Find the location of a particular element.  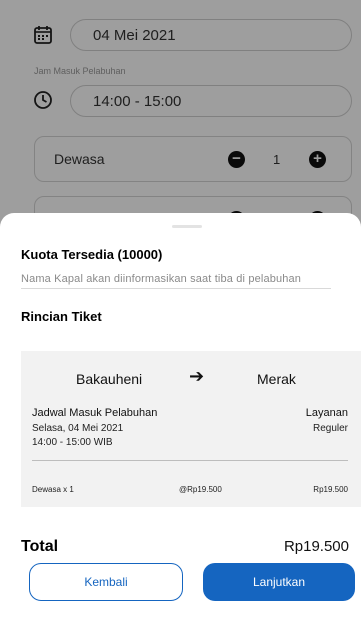

schedule-time: 14:00 - 15:00 WIB is located at coordinates (72, 442).